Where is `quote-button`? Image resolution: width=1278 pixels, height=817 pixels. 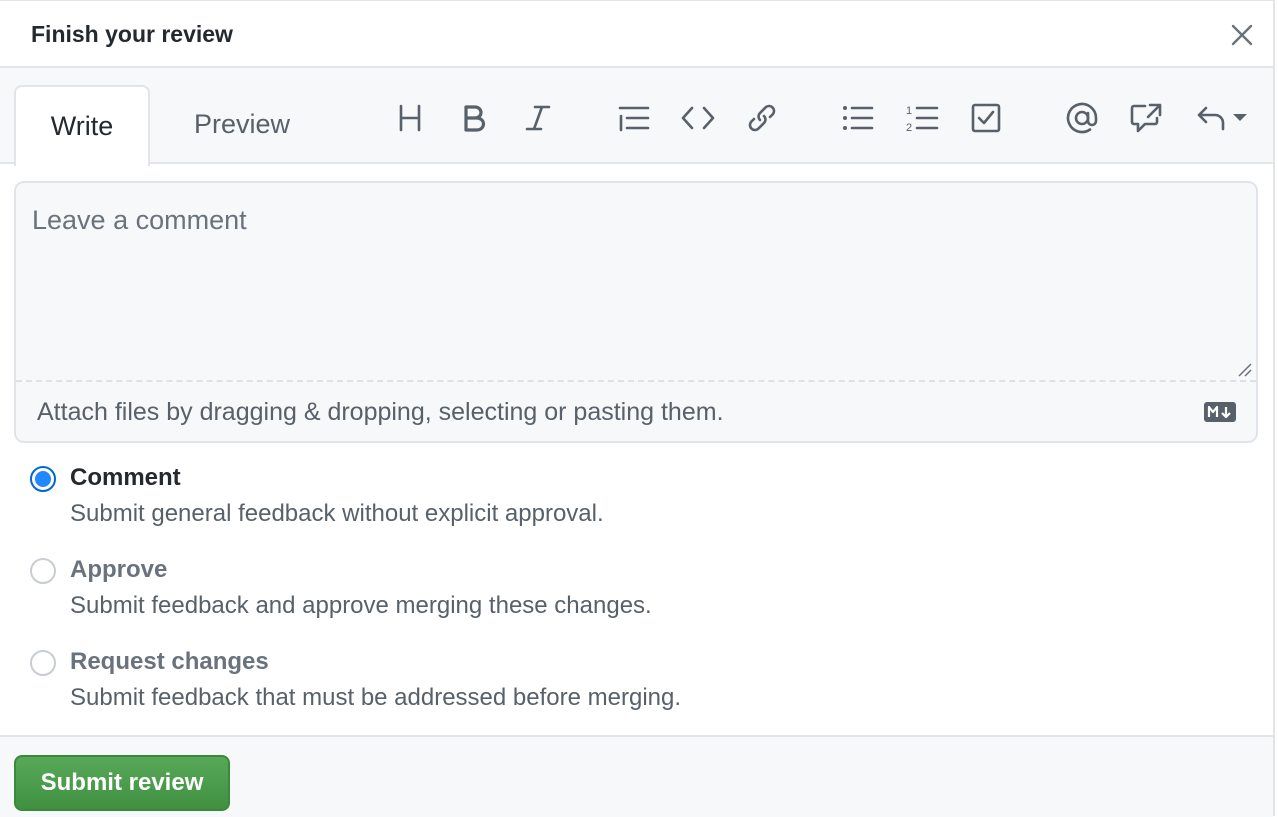
quote-button is located at coordinates (634, 118).